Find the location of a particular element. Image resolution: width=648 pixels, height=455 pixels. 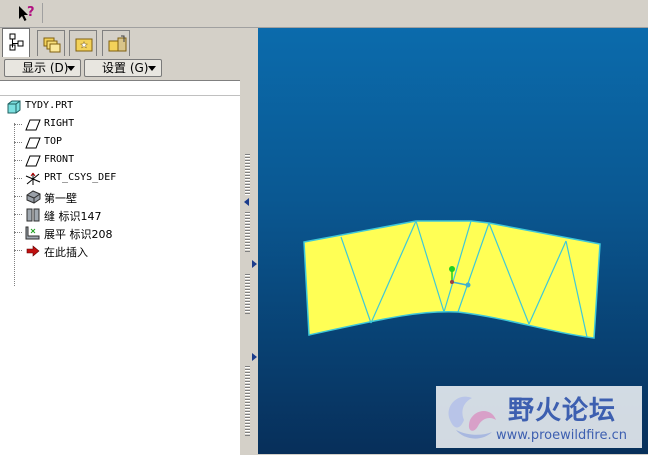

tab-favorites is located at coordinates (83, 43).